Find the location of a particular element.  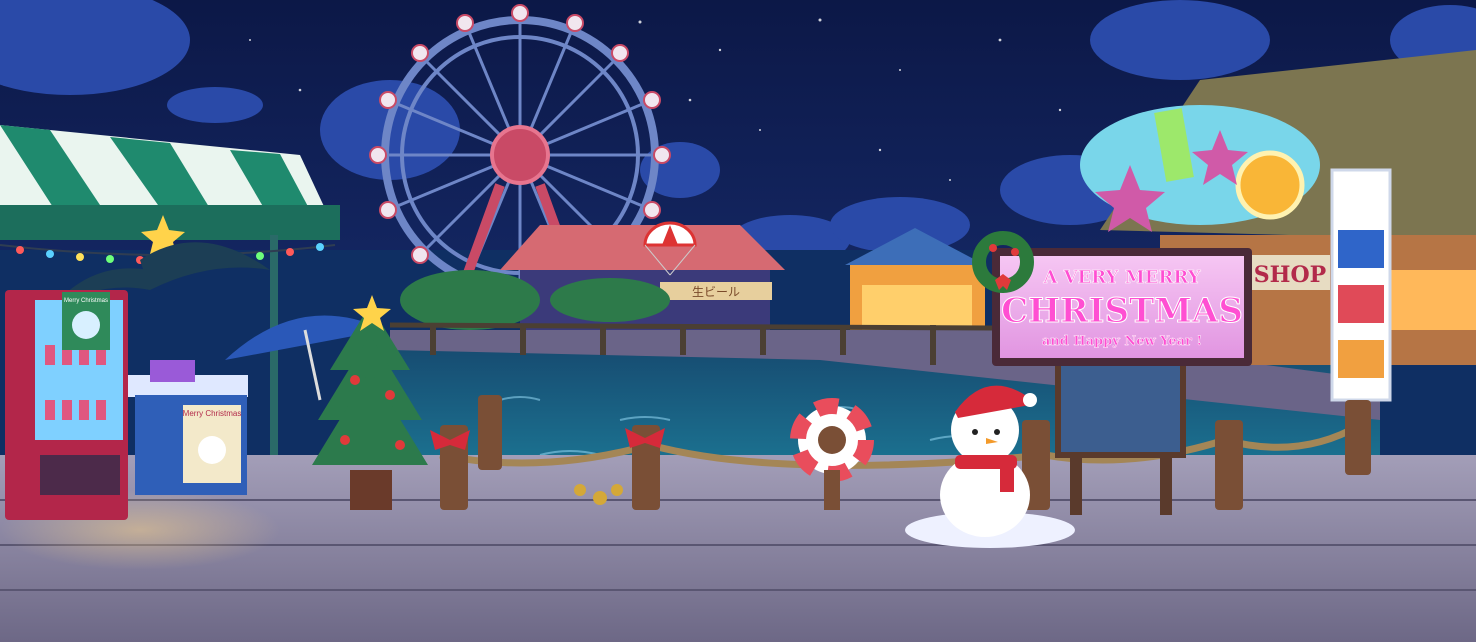

vending-poster-text: Merry Christmas is located at coordinates (86, 301).